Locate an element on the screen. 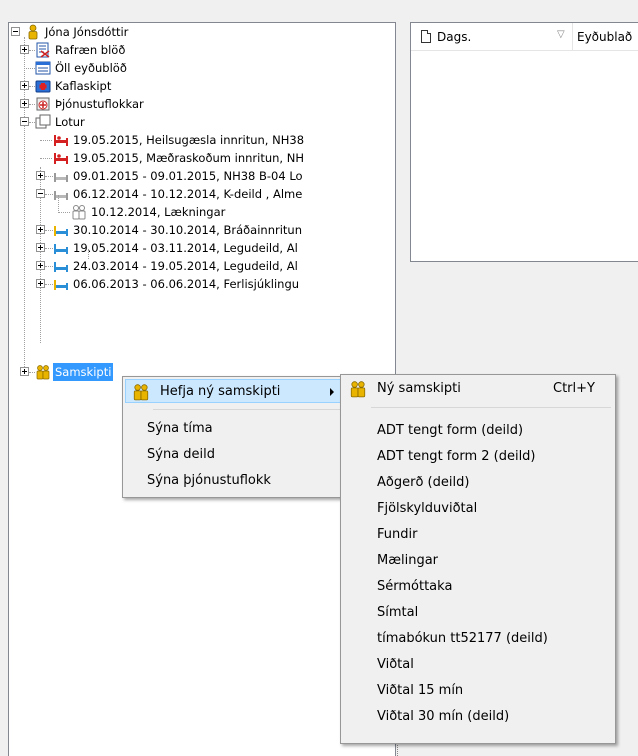  menu-item-form: Viðtal 30 mín (deild) is located at coordinates (478, 717).